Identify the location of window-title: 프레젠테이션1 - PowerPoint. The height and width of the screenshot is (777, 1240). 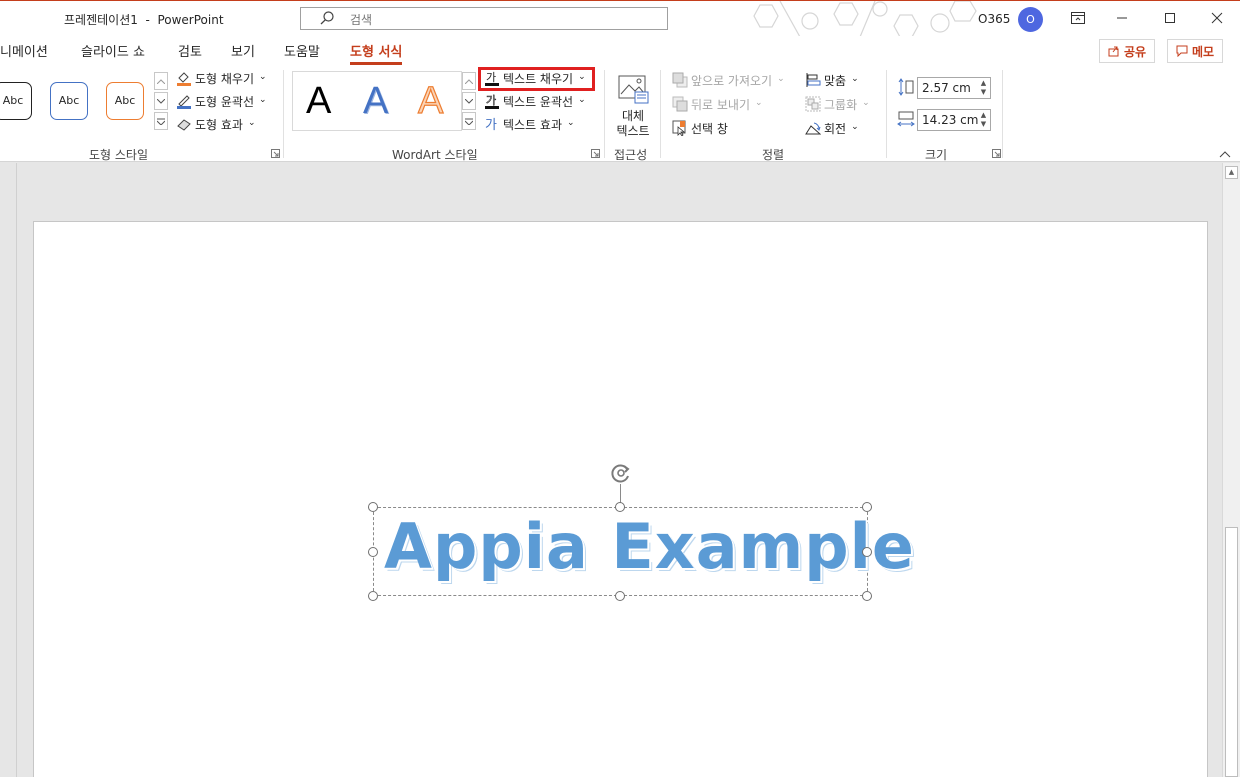
(144, 20).